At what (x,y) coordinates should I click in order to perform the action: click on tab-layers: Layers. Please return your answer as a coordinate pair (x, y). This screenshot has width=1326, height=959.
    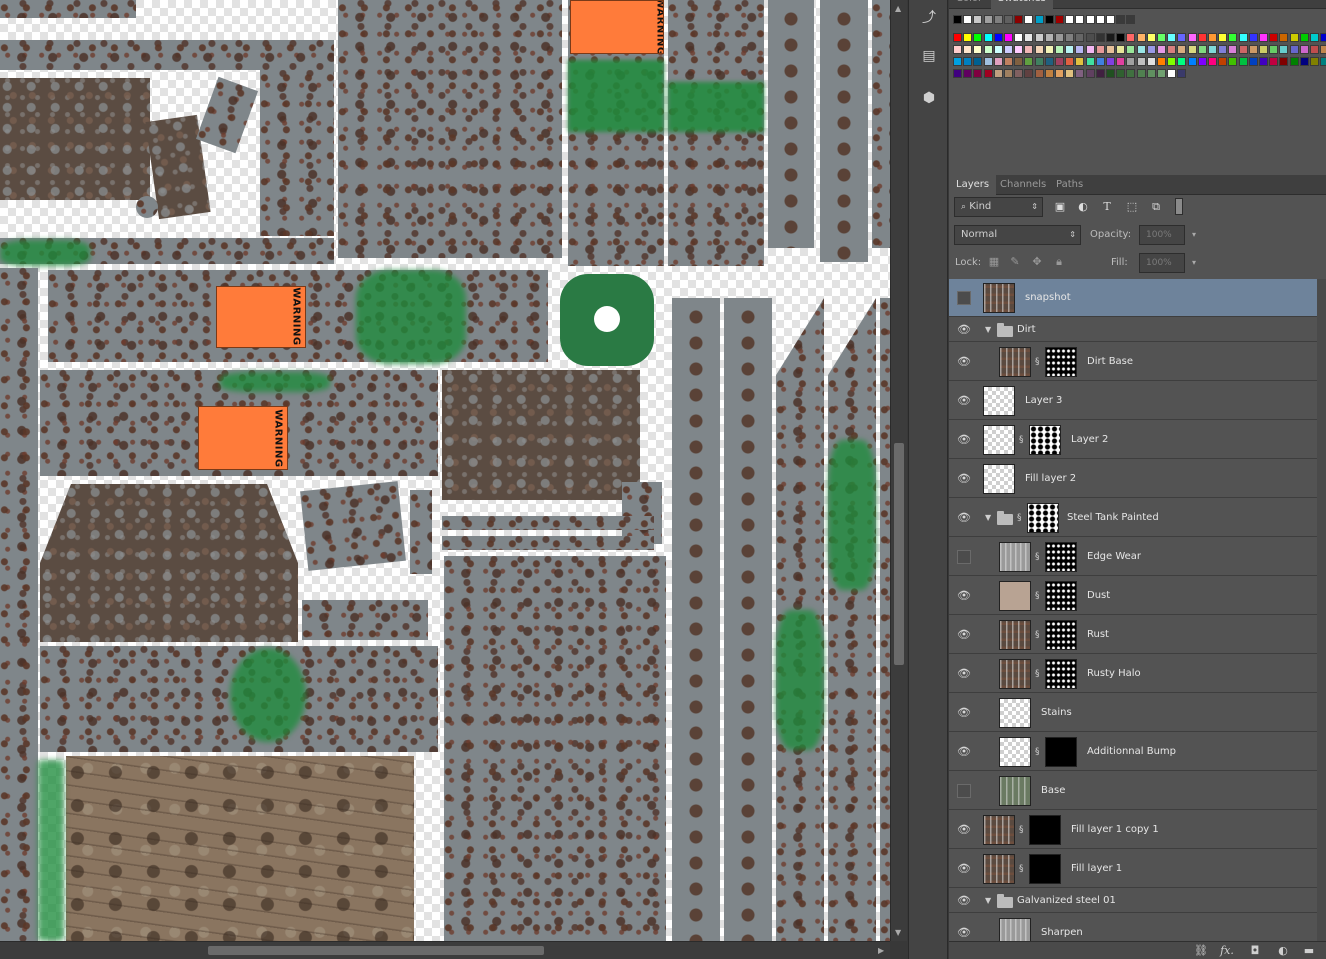
    Looking at the image, I should click on (973, 185).